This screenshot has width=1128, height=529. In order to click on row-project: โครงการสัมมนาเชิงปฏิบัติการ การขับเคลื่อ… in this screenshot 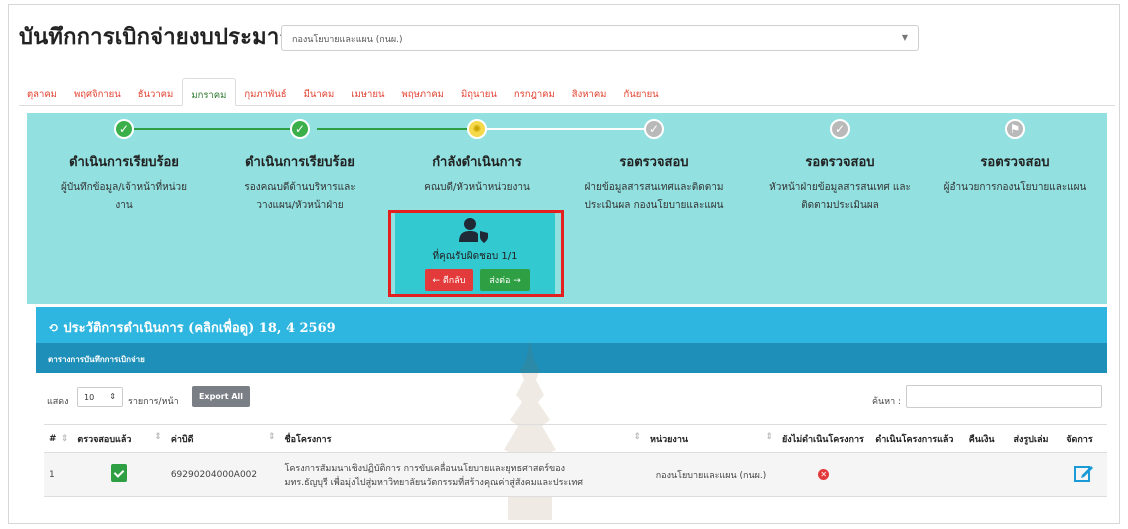, I will do `click(462, 474)`.